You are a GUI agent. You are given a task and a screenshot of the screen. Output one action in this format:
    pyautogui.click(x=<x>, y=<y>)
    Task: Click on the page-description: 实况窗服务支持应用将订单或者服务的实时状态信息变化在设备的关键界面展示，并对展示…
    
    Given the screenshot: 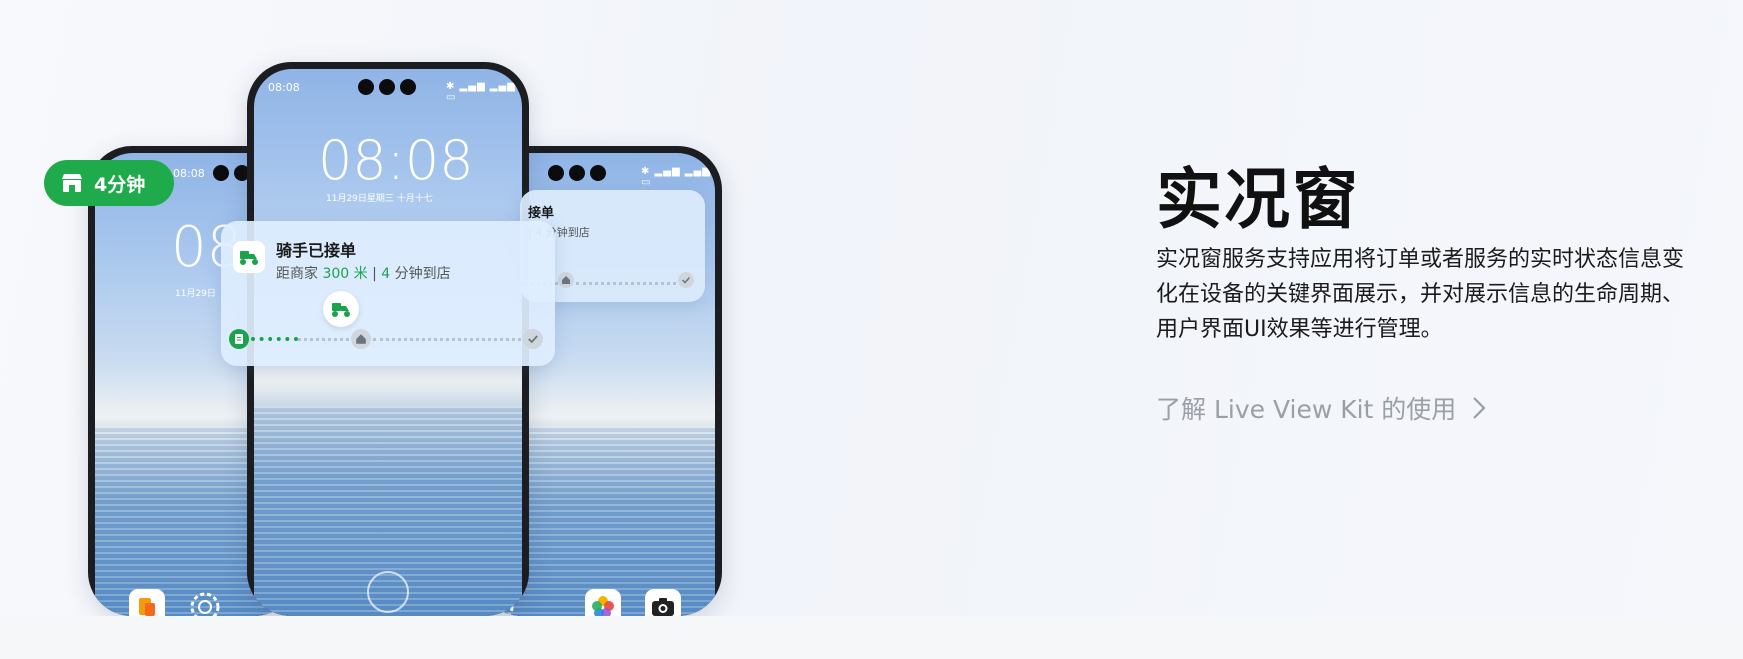 What is the action you would take?
    pyautogui.click(x=1420, y=294)
    